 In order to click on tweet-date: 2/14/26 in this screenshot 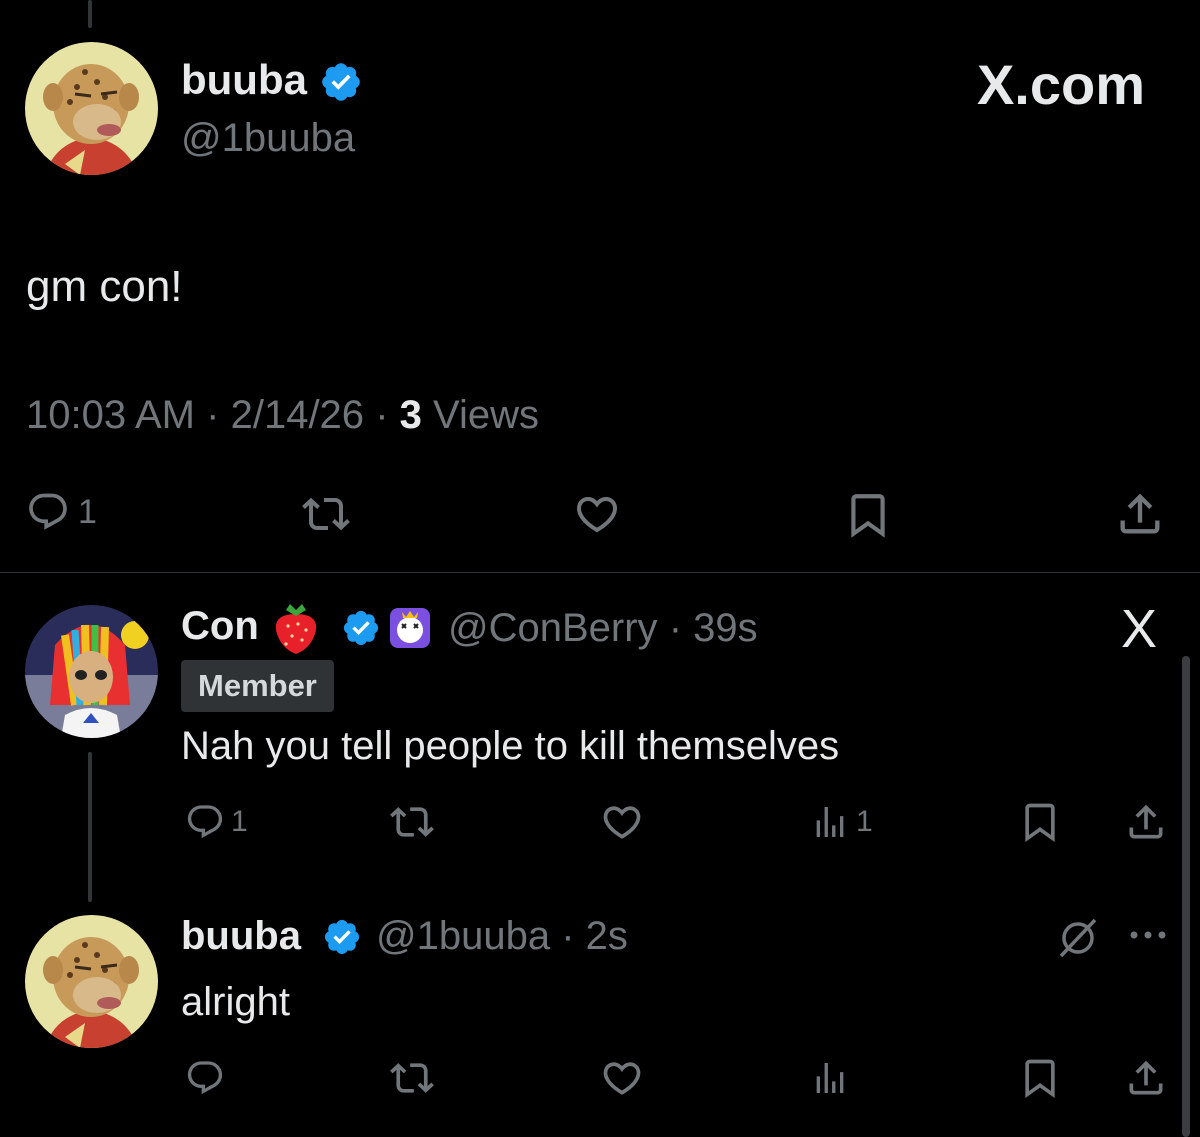, I will do `click(297, 415)`.